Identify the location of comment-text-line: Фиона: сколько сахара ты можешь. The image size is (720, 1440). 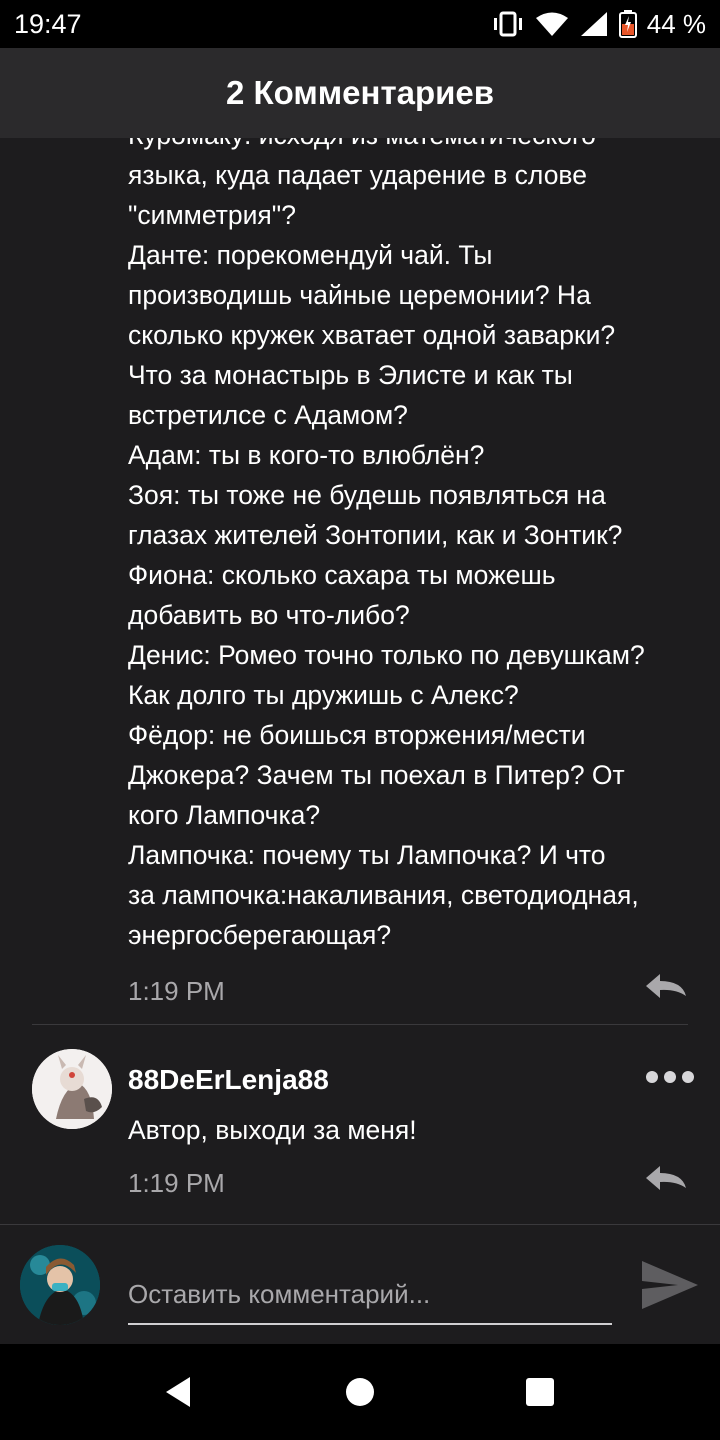
(342, 575).